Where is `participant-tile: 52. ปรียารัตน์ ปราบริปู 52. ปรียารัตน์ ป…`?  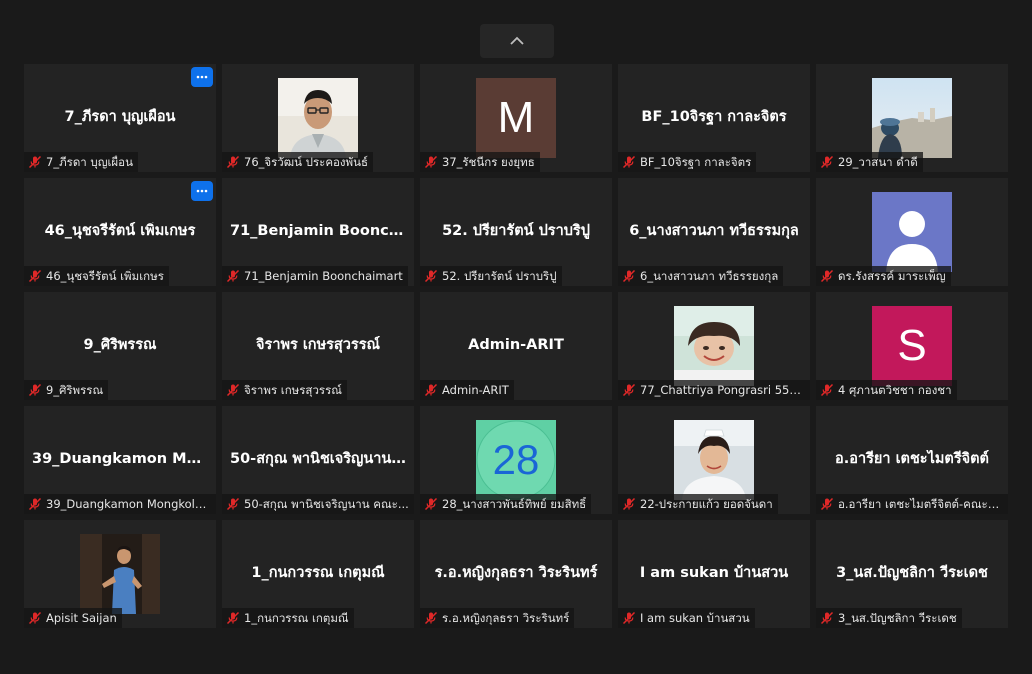
participant-tile: 52. ปรียารัตน์ ปราบริปู 52. ปรียารัตน์ ป… is located at coordinates (516, 232).